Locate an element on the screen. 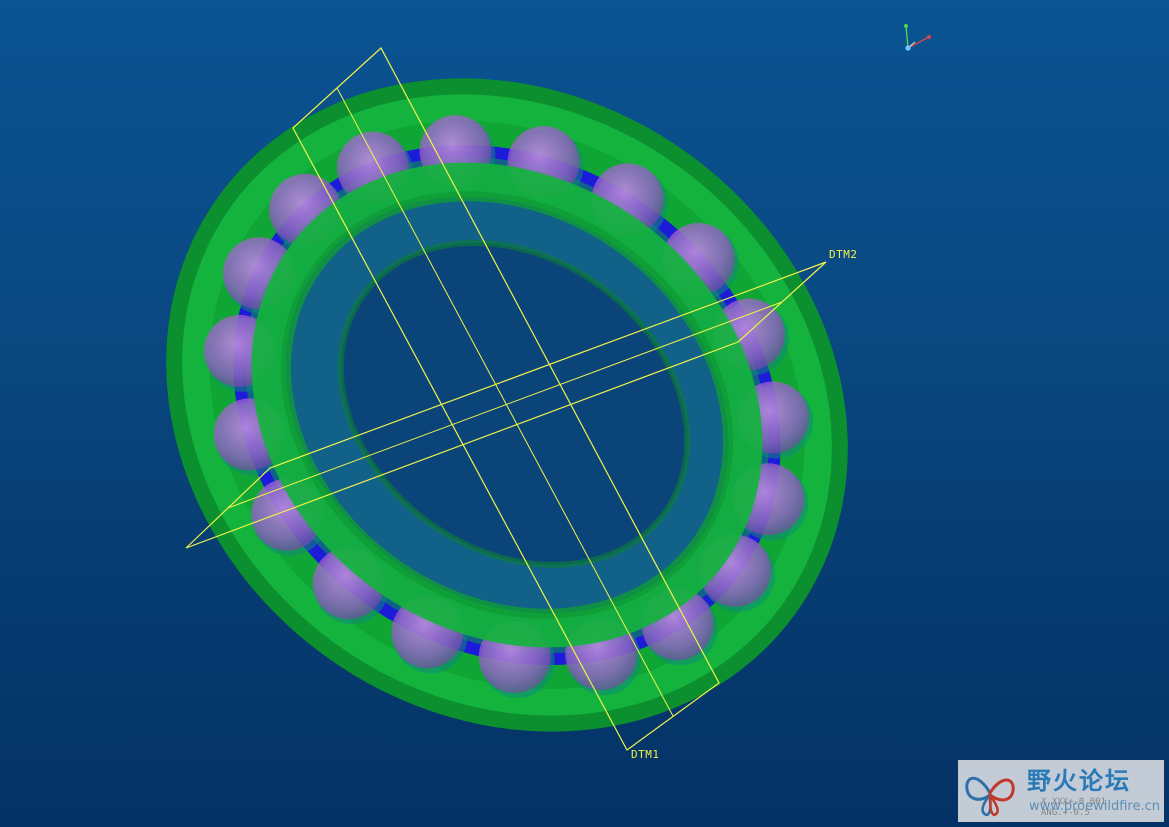 The width and height of the screenshot is (1169, 827). datum-label-dtm2: DTM2 is located at coordinates (843, 255).